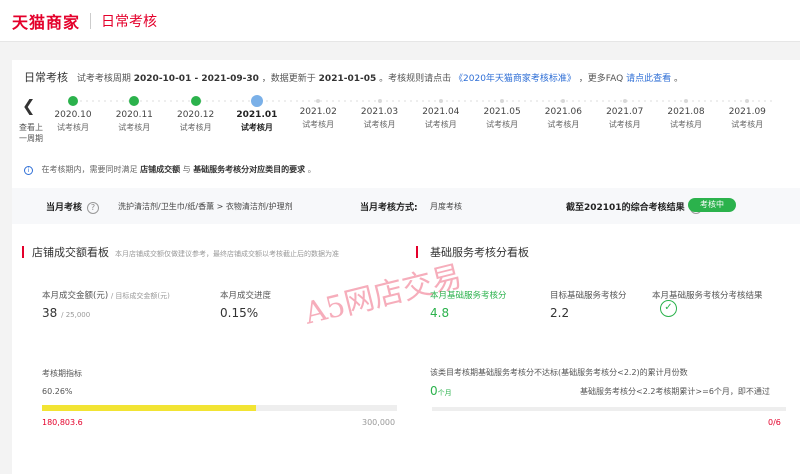 The height and width of the screenshot is (474, 800). Describe the element at coordinates (93, 207) in the screenshot. I see `help-icon: ?` at that location.